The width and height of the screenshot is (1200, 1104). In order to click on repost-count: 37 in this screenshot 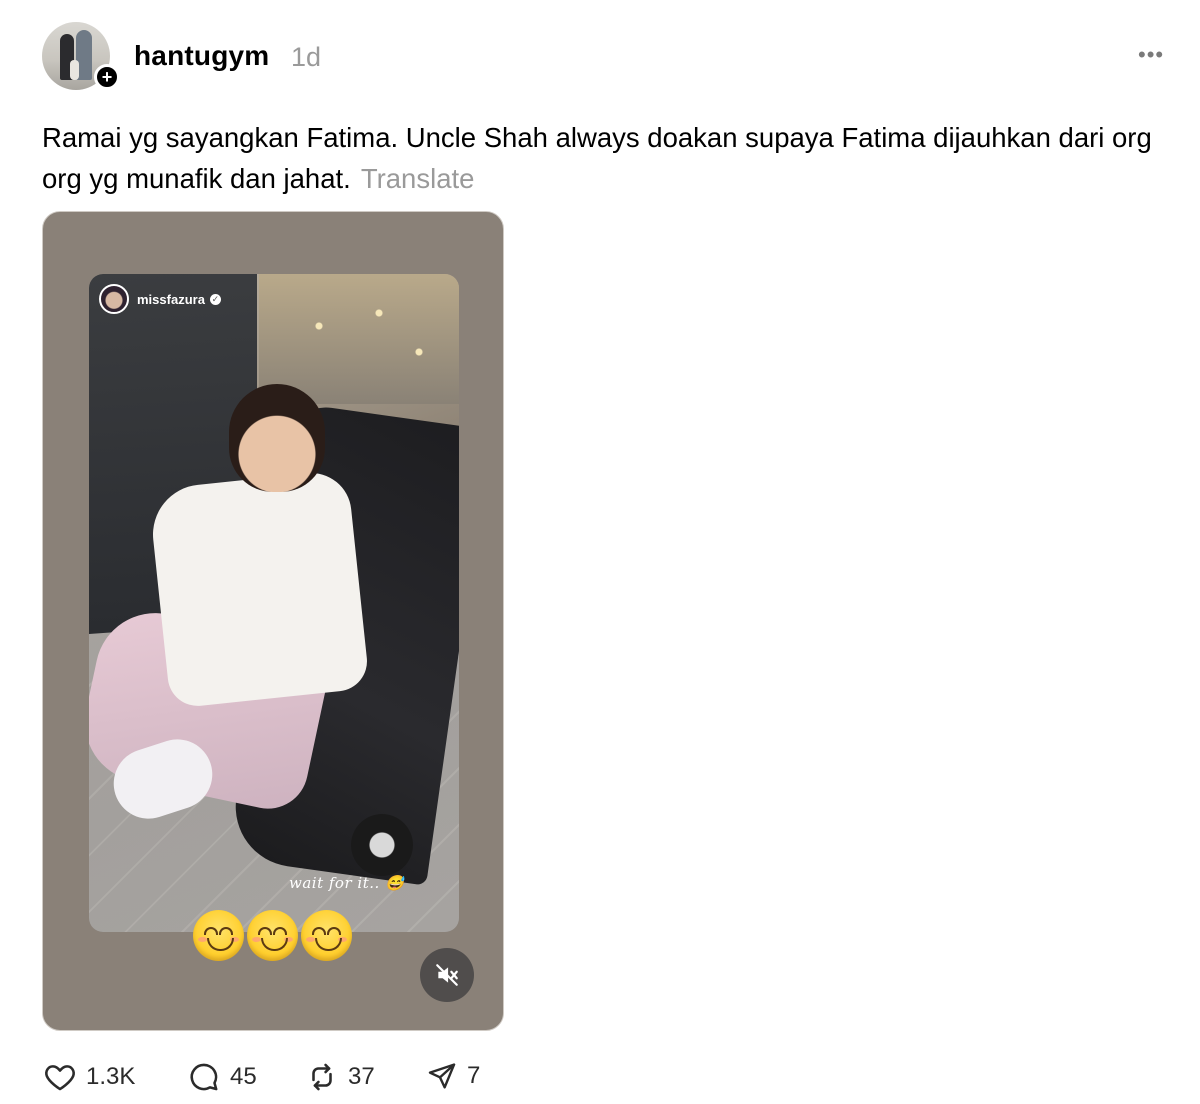, I will do `click(361, 1076)`.